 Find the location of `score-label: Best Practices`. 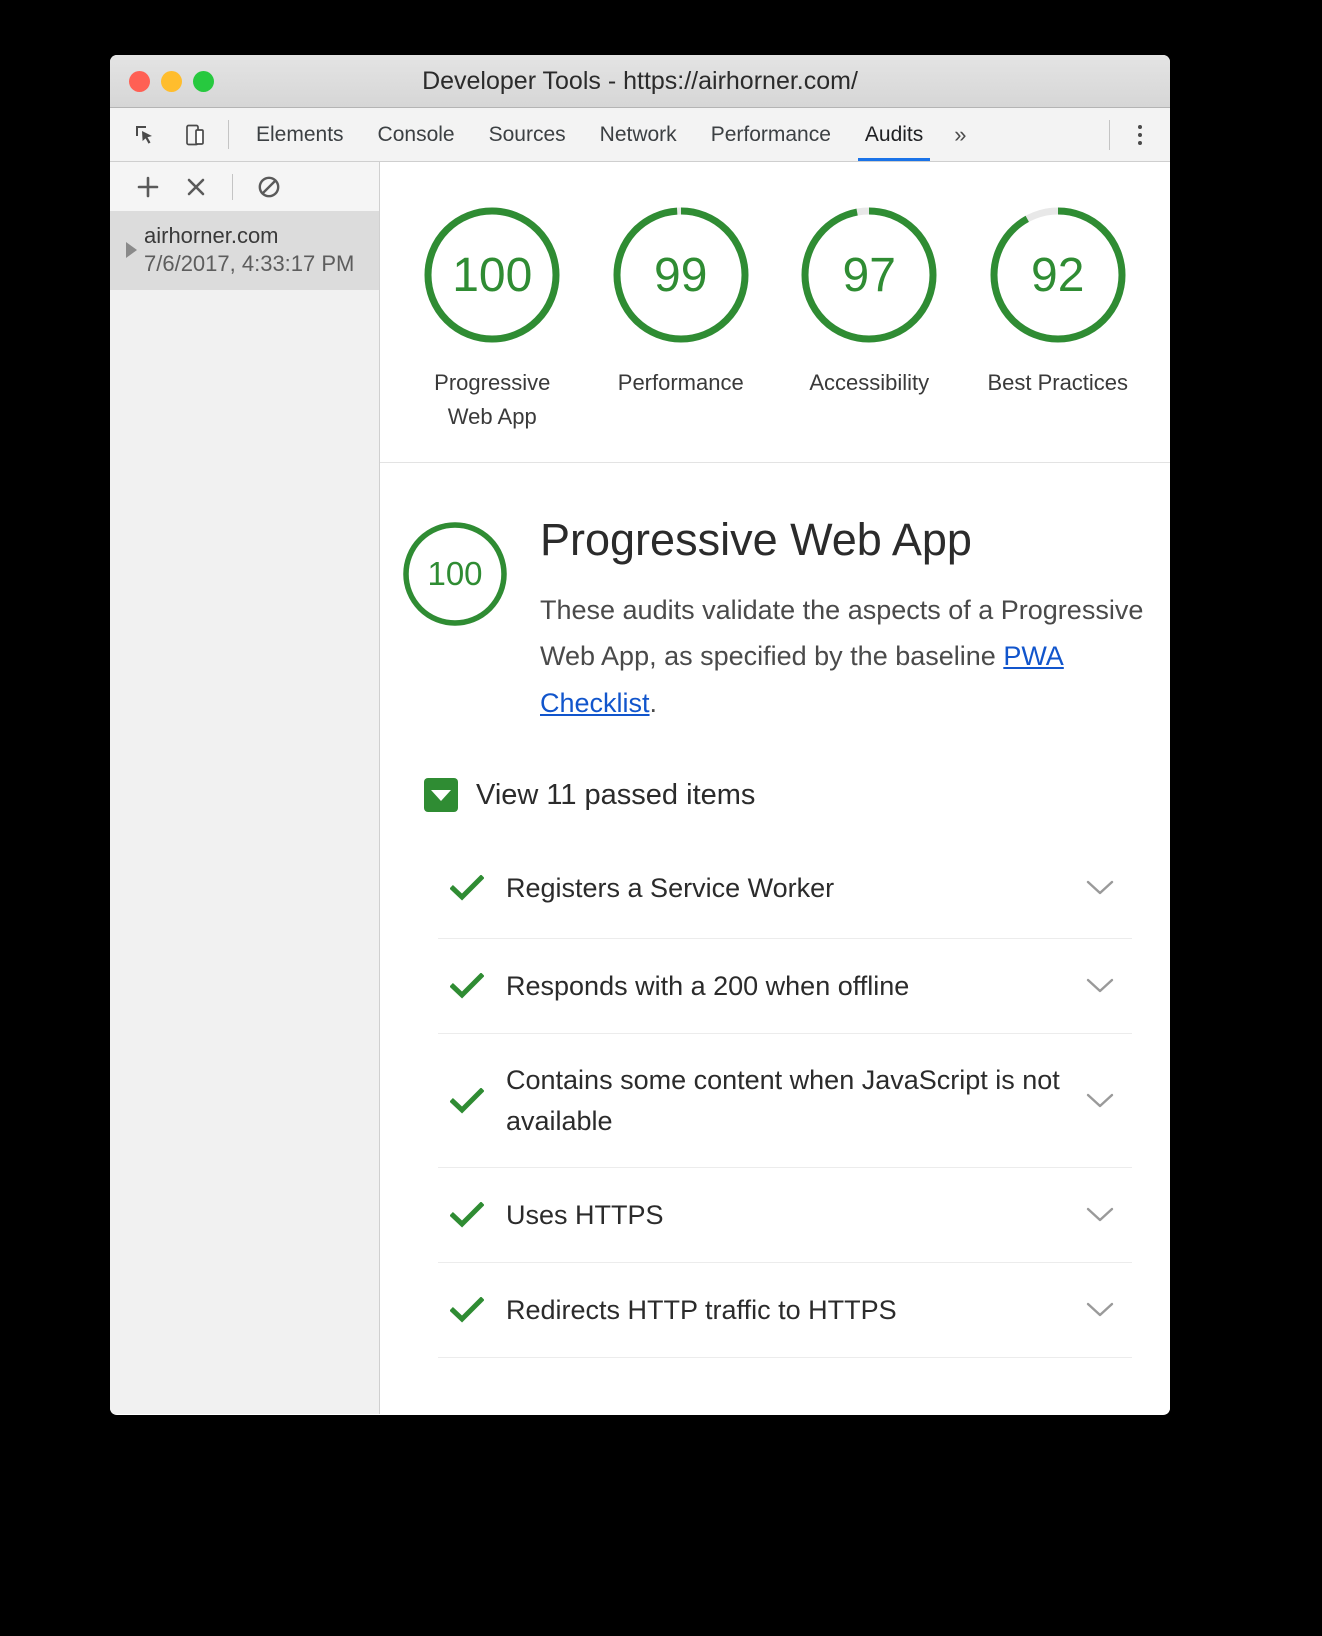

score-label: Best Practices is located at coordinates (1058, 382).